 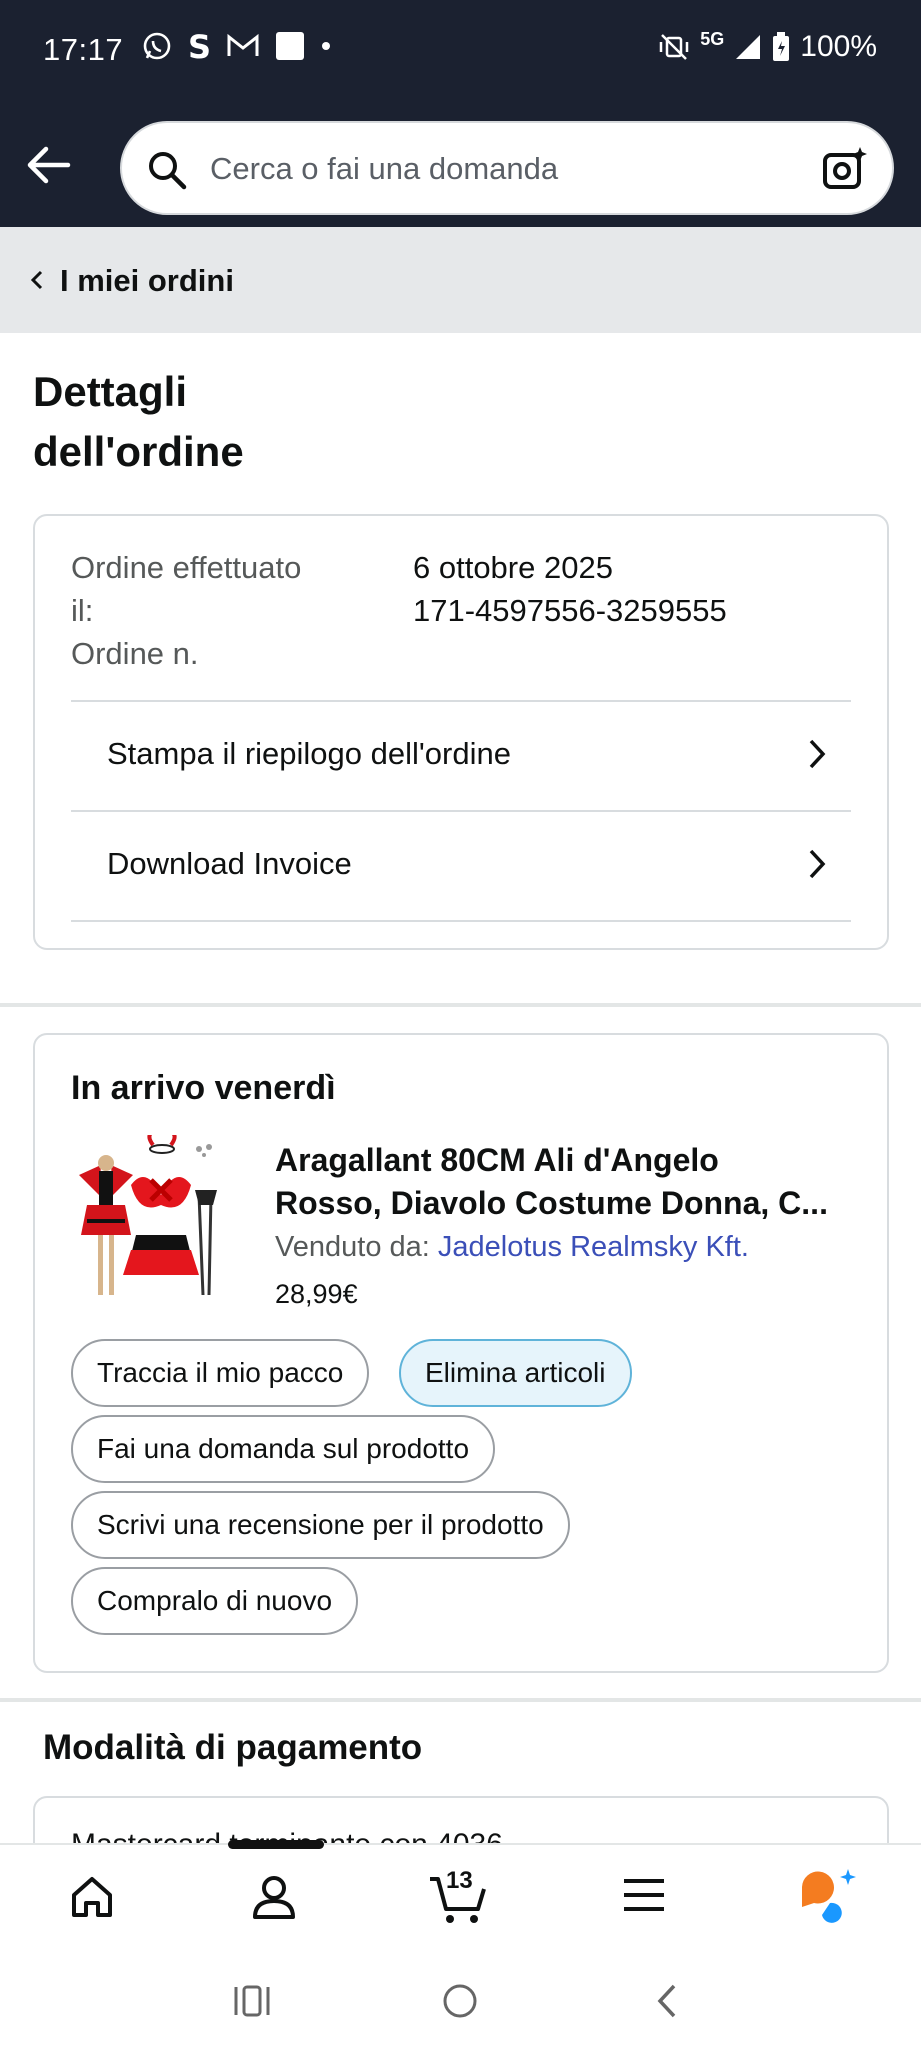 I want to click on status-right: 5G 100%, so click(x=767, y=46).